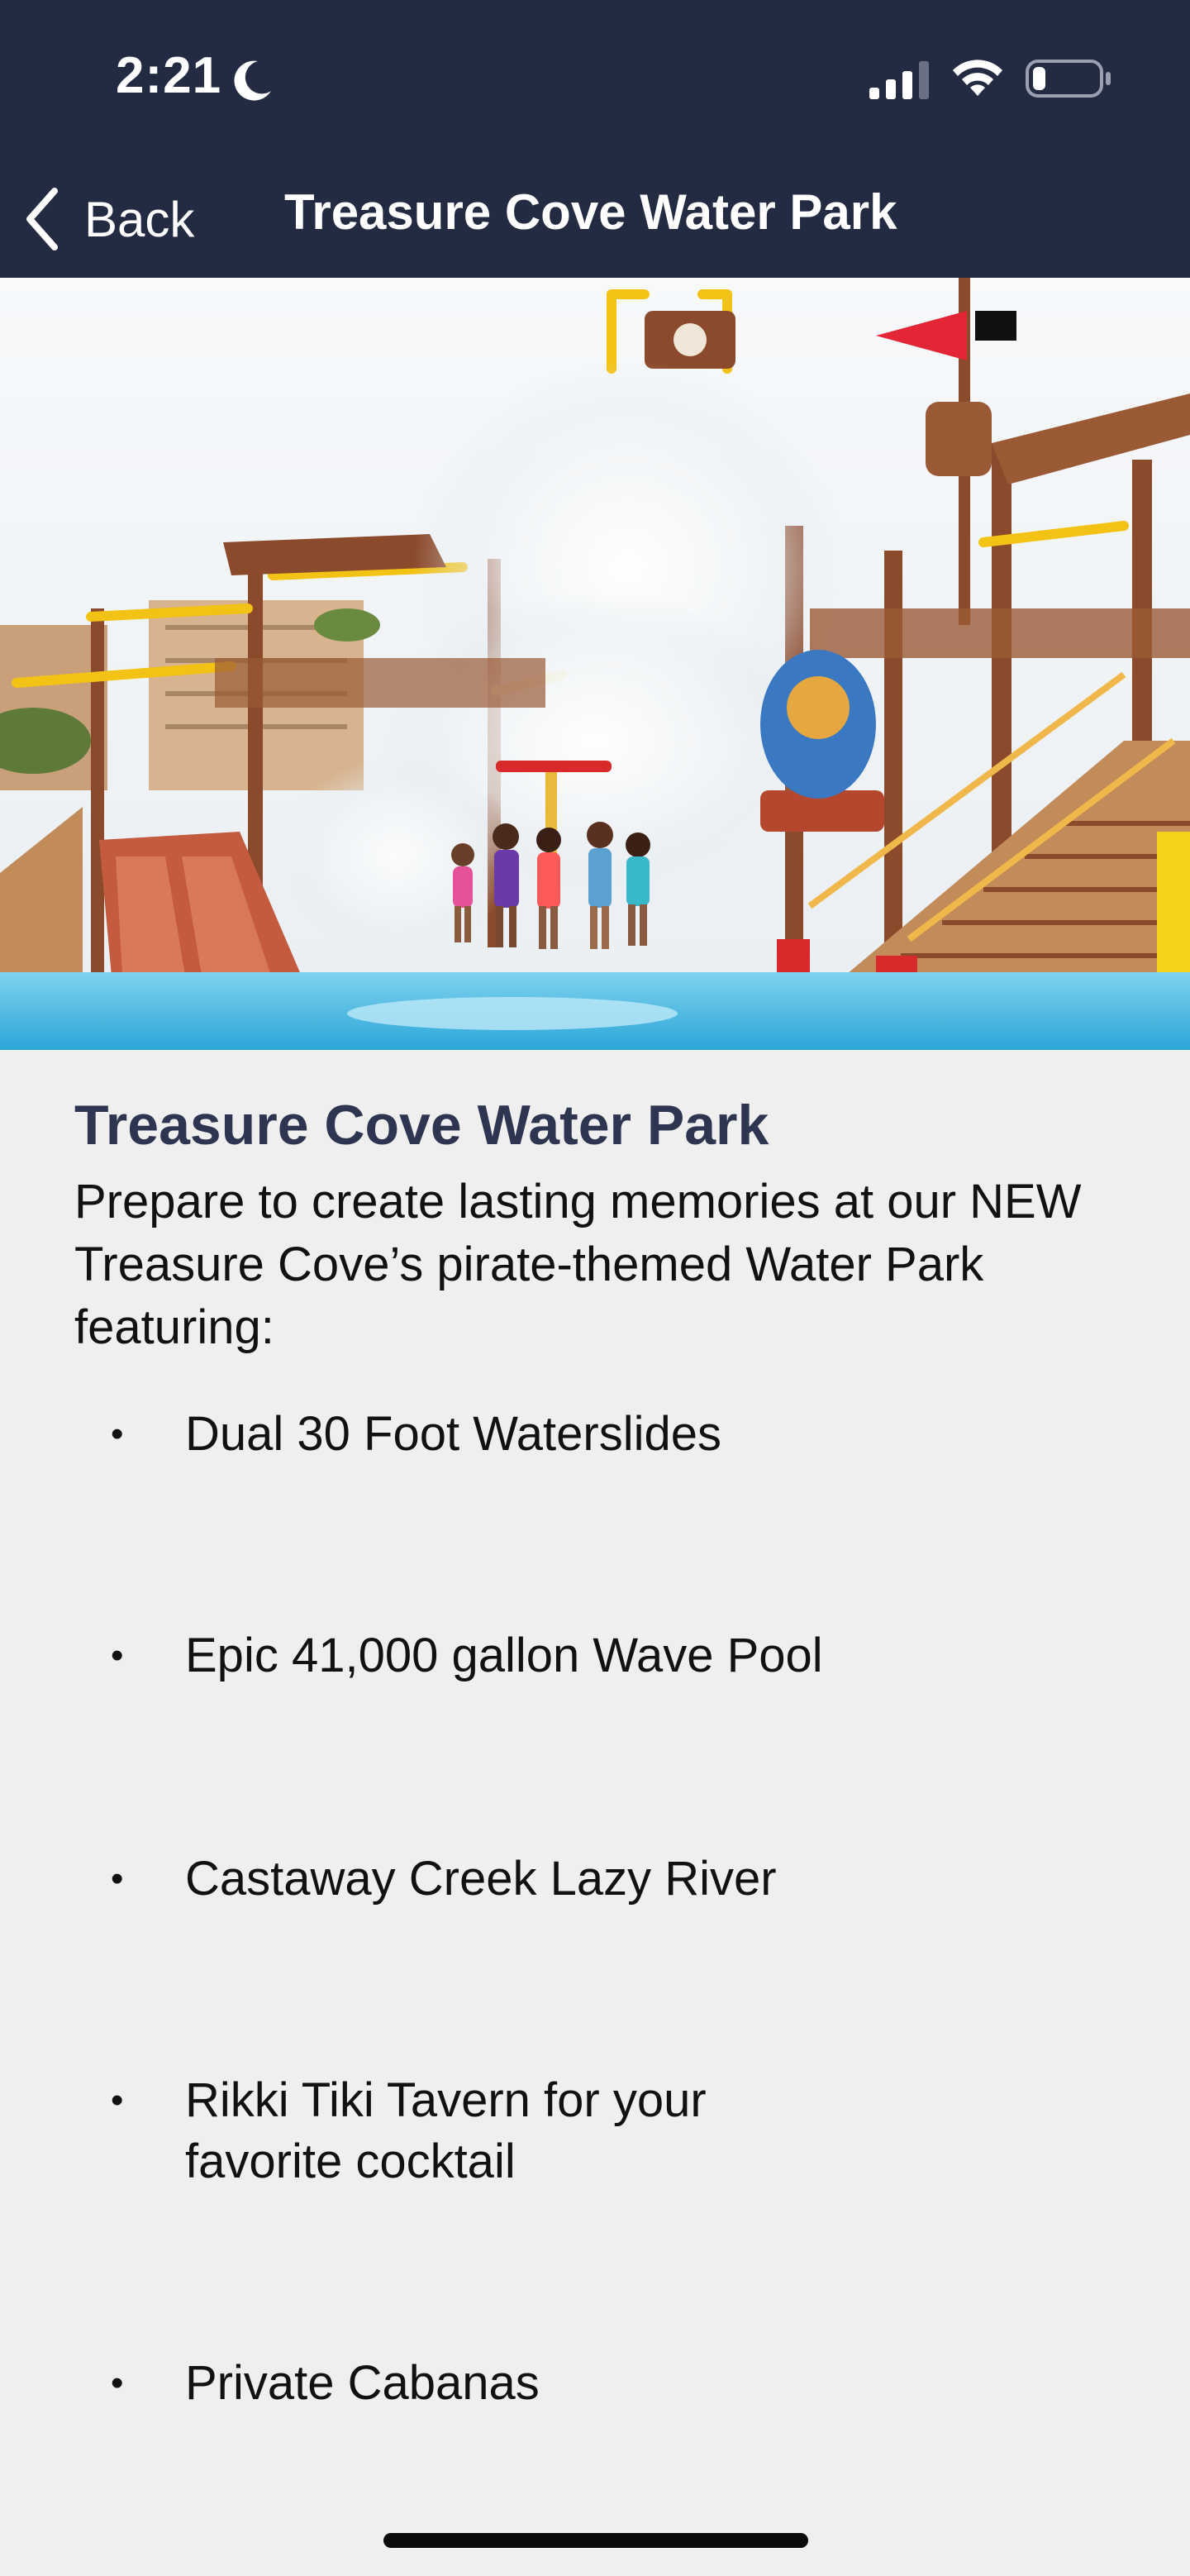 The height and width of the screenshot is (2576, 1190). What do you see at coordinates (595, 78) in the screenshot?
I see `status-bar: 2:21` at bounding box center [595, 78].